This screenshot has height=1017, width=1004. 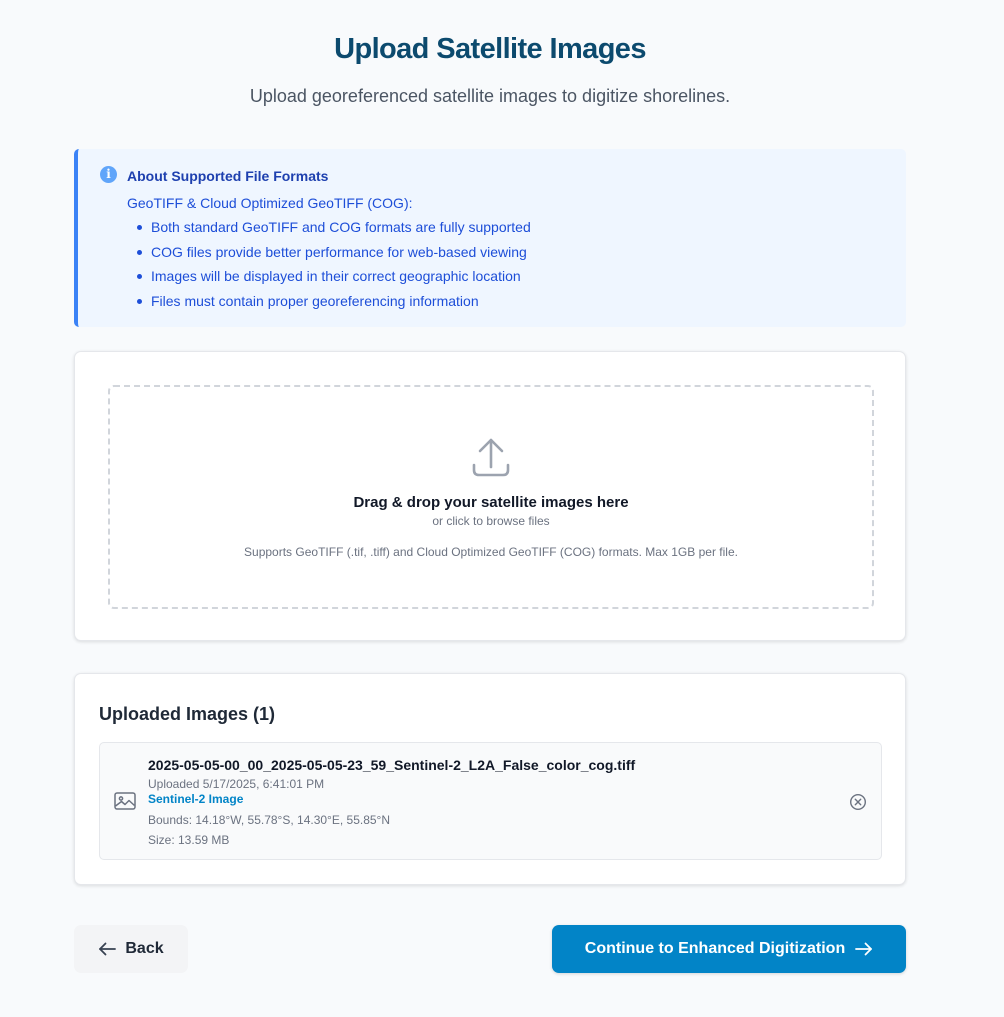 What do you see at coordinates (491, 502) in the screenshot?
I see `dropzone-title: Drag & drop your satellite images here` at bounding box center [491, 502].